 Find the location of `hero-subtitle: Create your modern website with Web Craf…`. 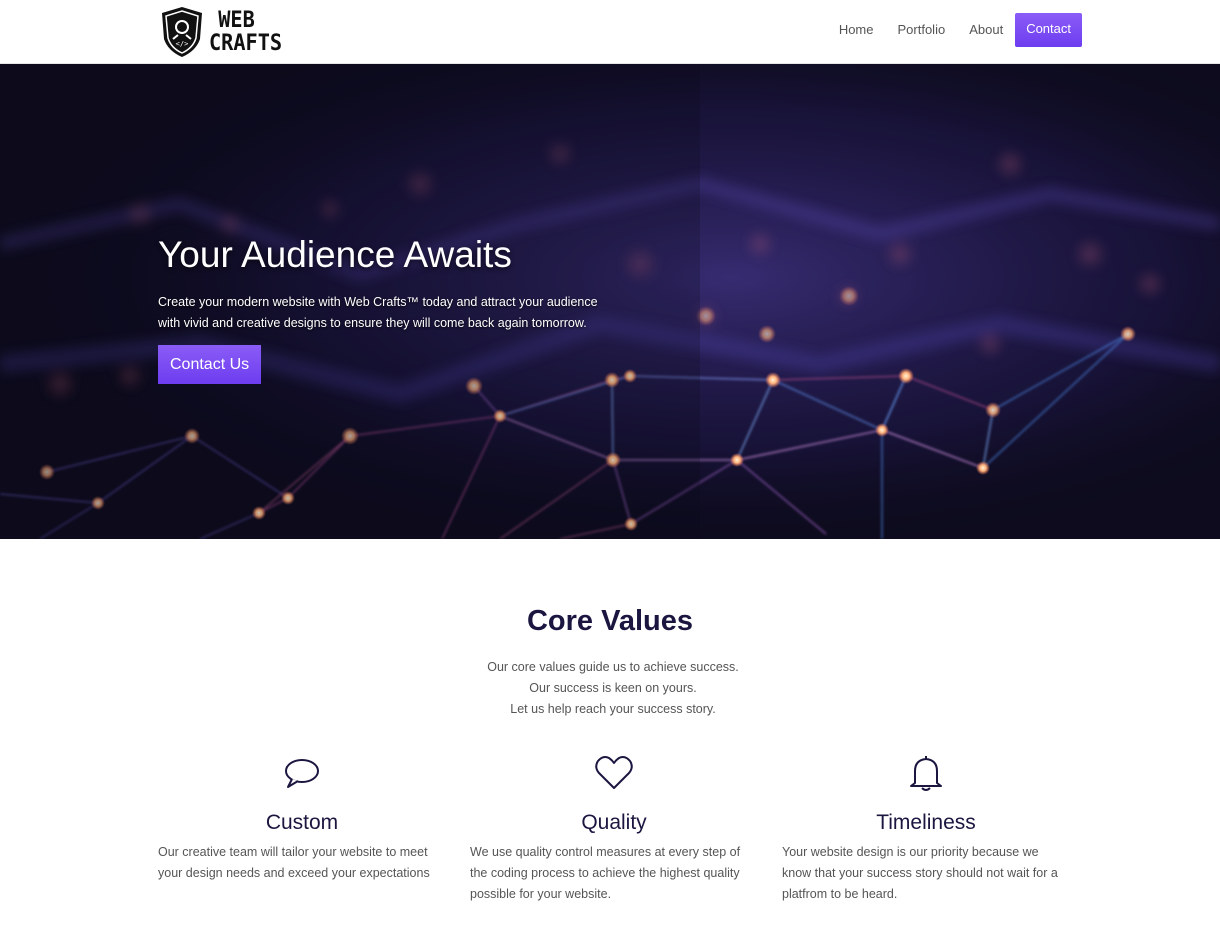

hero-subtitle: Create your modern website with Web Craf… is located at coordinates (378, 312).